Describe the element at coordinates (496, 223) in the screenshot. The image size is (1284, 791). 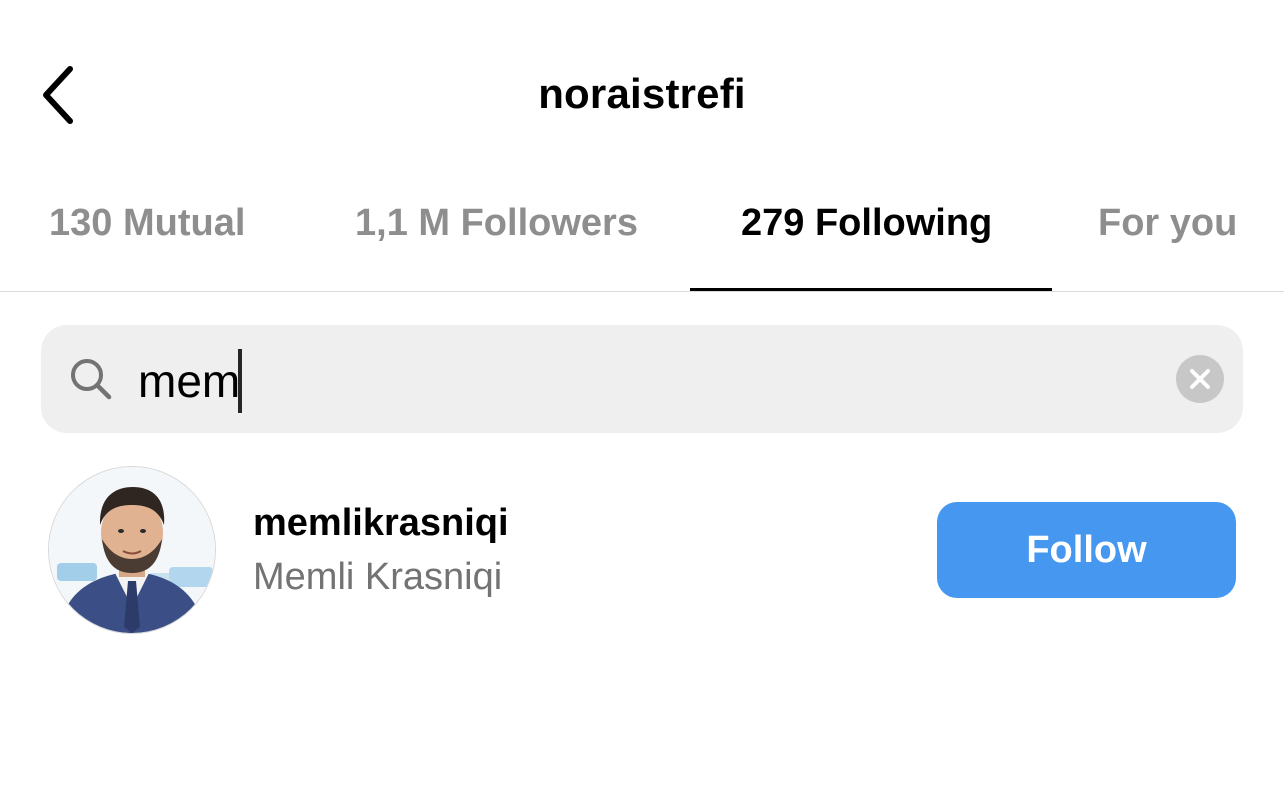
I see `tab-followers: 1,1 M Followers` at that location.